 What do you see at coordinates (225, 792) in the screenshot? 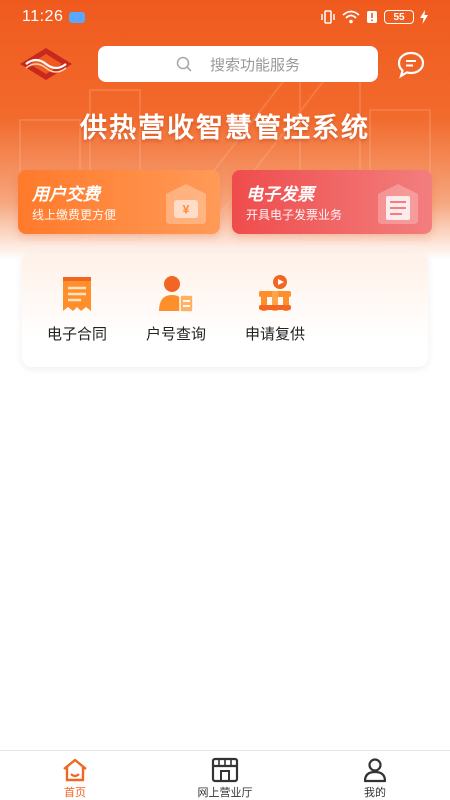
I see `tab-label: 网上营业厅` at bounding box center [225, 792].